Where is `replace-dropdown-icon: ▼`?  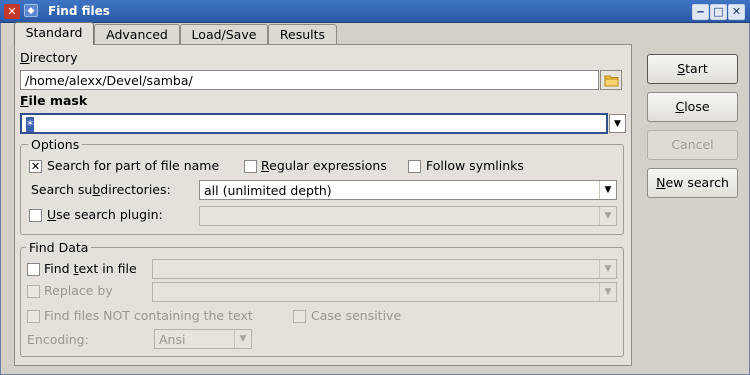 replace-dropdown-icon: ▼ is located at coordinates (607, 292).